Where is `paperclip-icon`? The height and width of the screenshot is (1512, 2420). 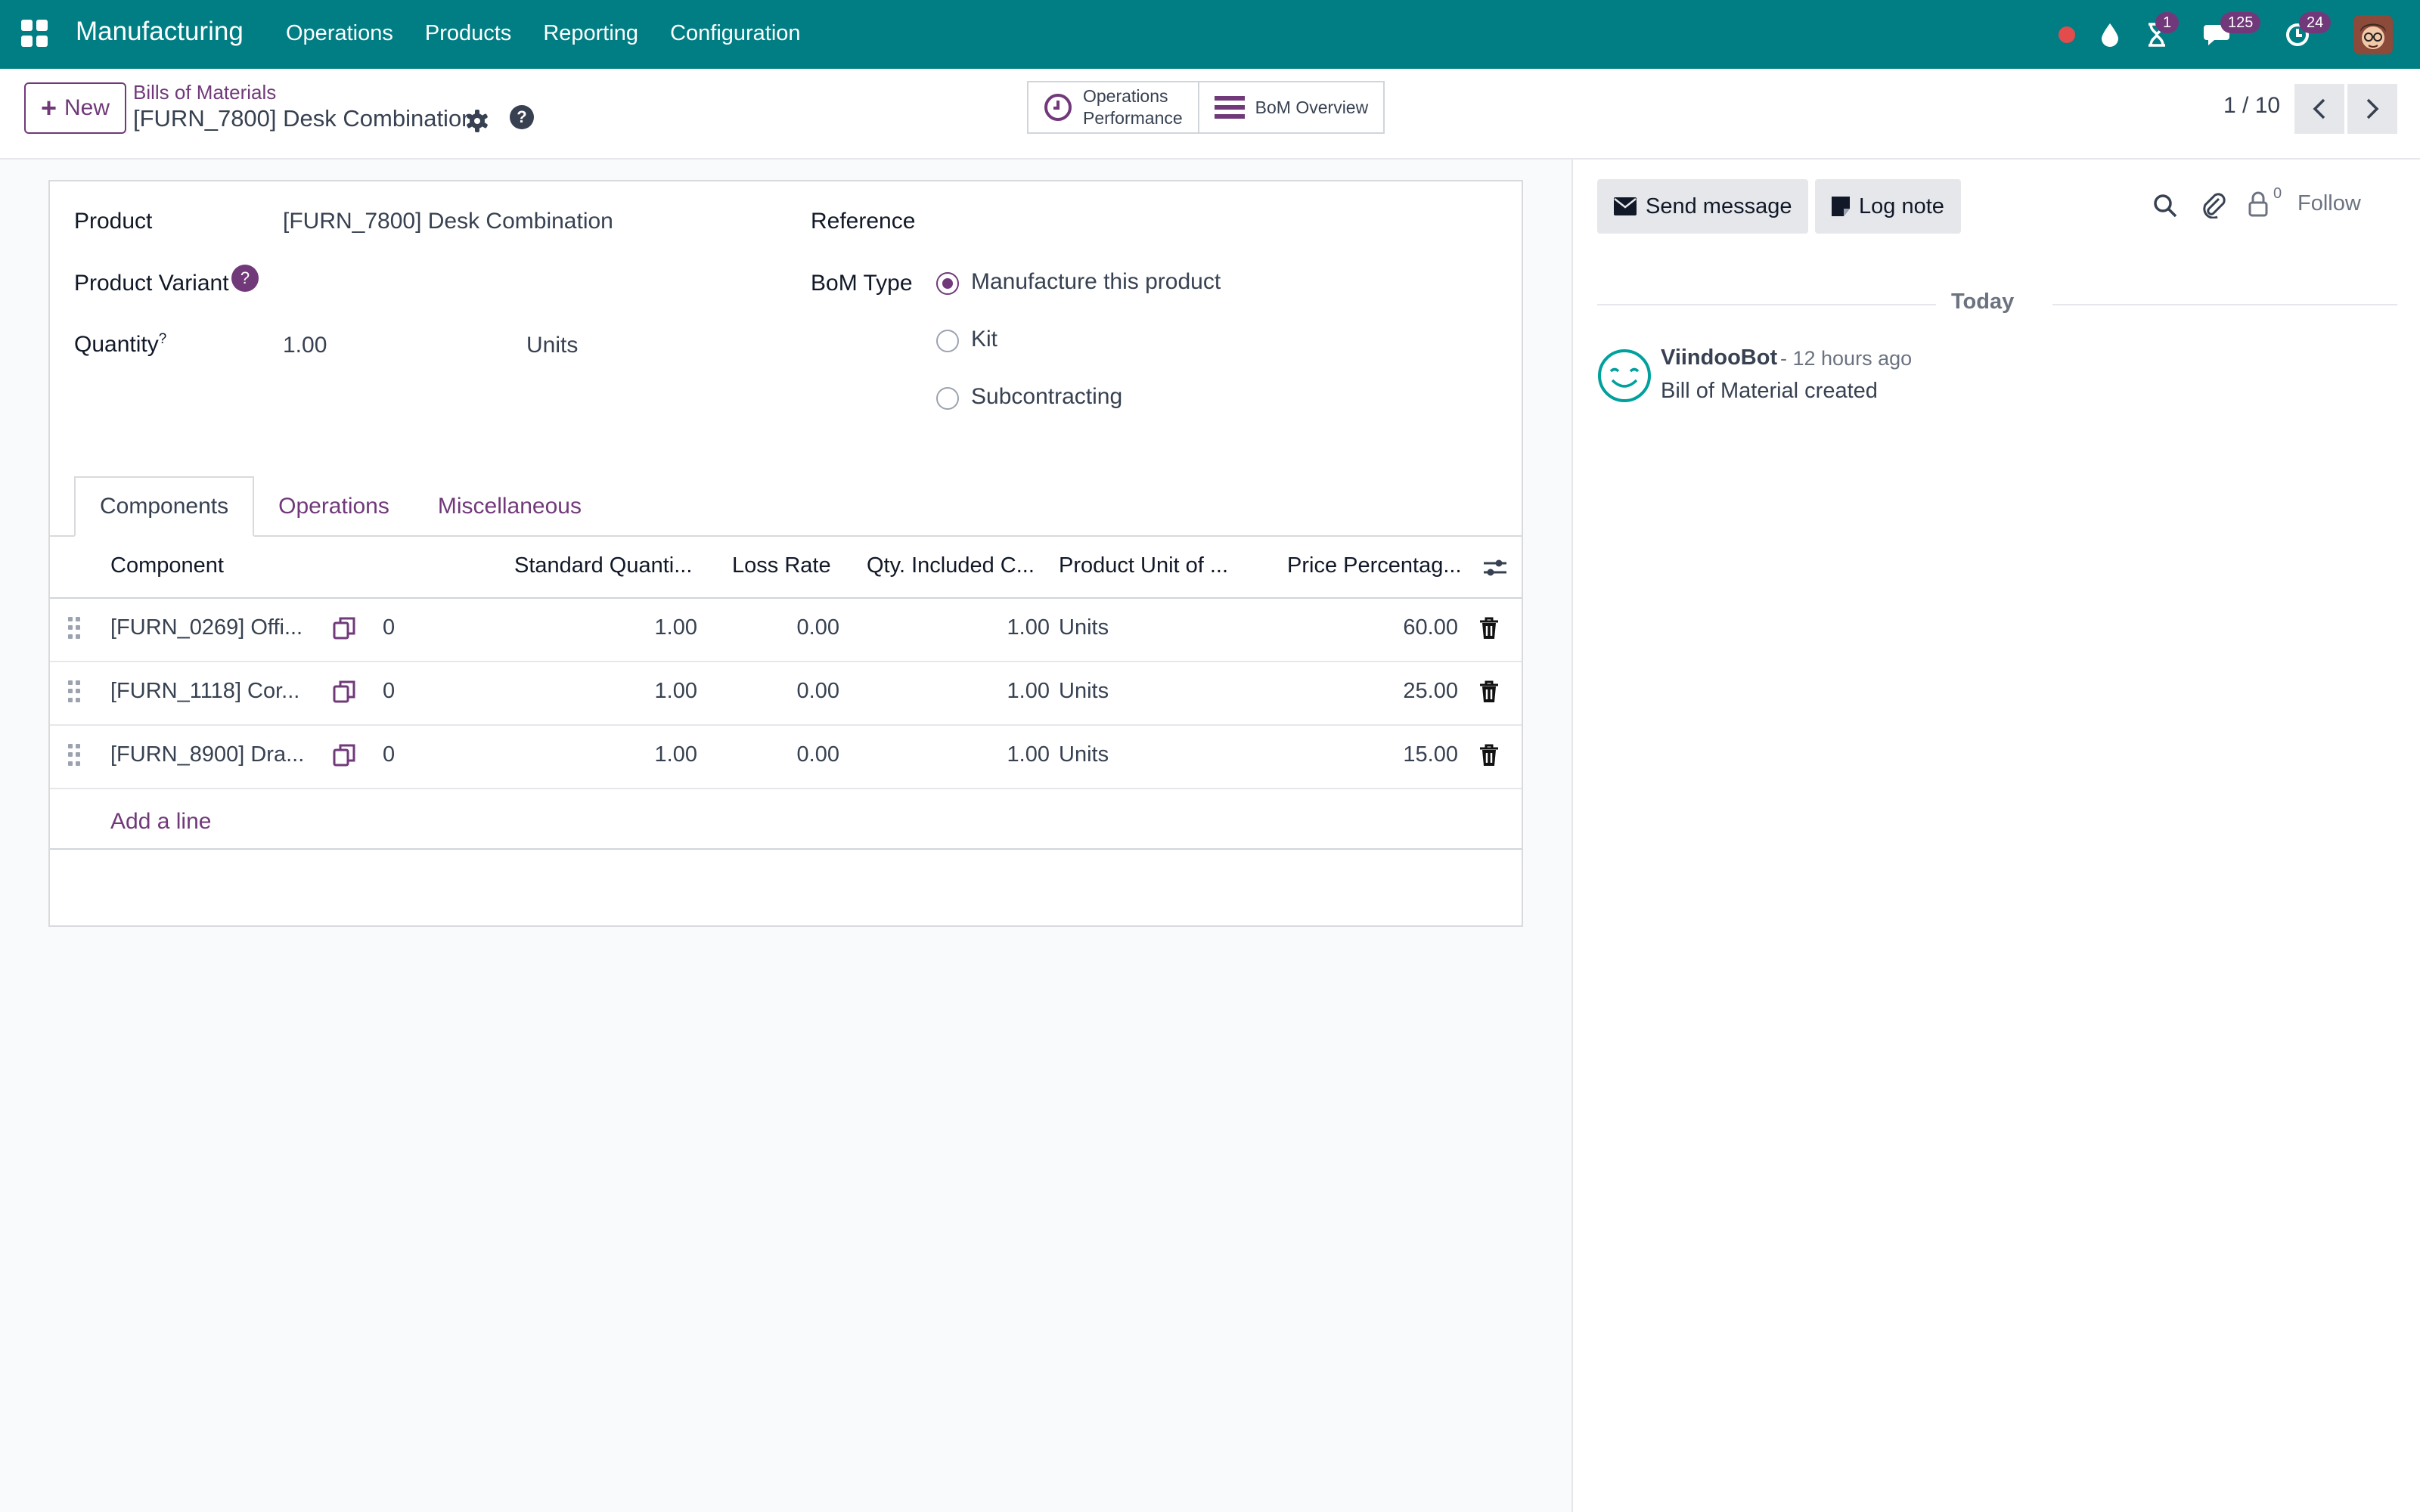 paperclip-icon is located at coordinates (2213, 206).